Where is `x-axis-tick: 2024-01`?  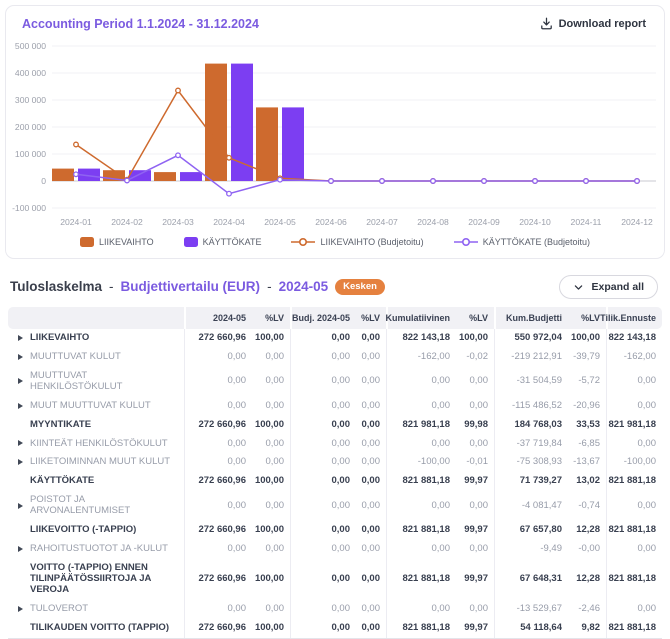
x-axis-tick: 2024-01 is located at coordinates (76, 222).